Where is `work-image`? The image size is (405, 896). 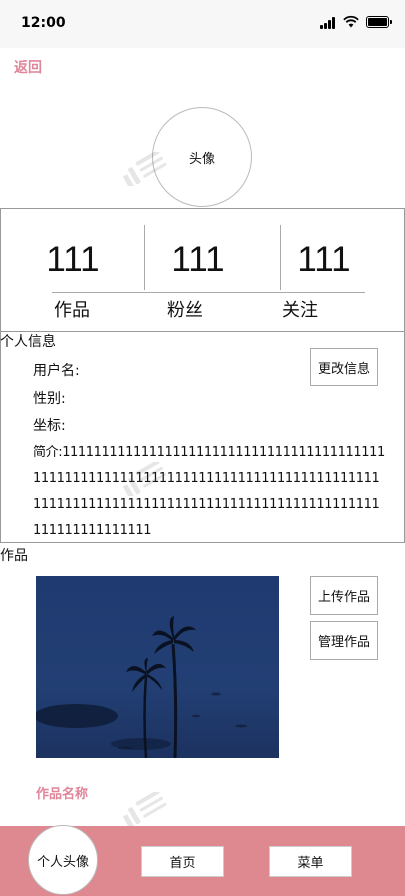 work-image is located at coordinates (157, 667).